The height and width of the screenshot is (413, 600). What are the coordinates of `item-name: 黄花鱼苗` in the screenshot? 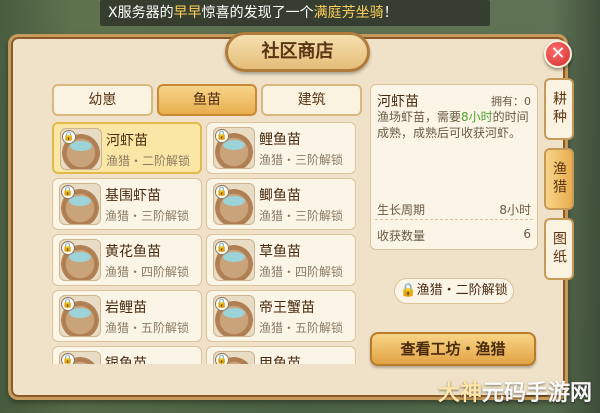 It's located at (133, 252).